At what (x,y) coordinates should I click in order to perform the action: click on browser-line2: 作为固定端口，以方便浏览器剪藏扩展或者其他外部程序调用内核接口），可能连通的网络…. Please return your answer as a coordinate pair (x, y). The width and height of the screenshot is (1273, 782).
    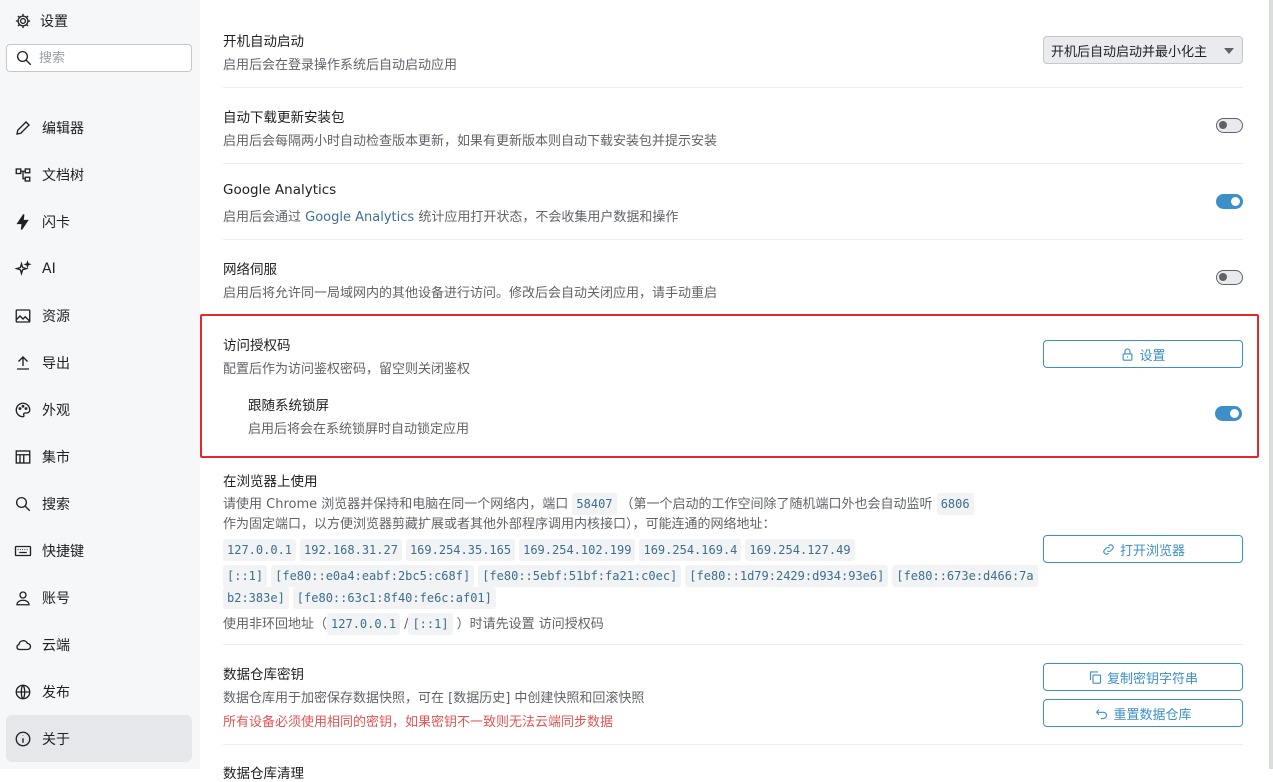
    Looking at the image, I should click on (499, 524).